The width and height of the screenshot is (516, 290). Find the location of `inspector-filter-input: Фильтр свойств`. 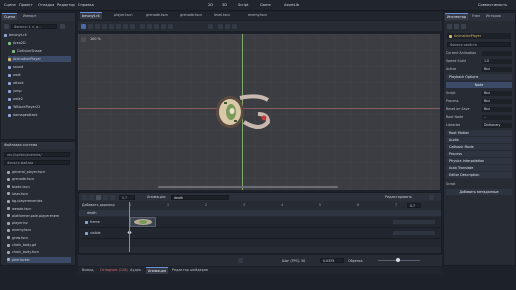

inspector-filter-input: Фильтр свойств is located at coordinates (479, 44).